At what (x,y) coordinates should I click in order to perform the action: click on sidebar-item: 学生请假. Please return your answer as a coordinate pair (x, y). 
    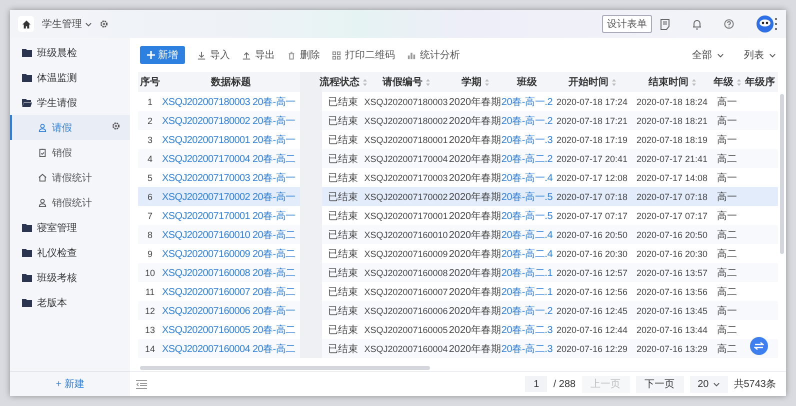
    Looking at the image, I should click on (70, 102).